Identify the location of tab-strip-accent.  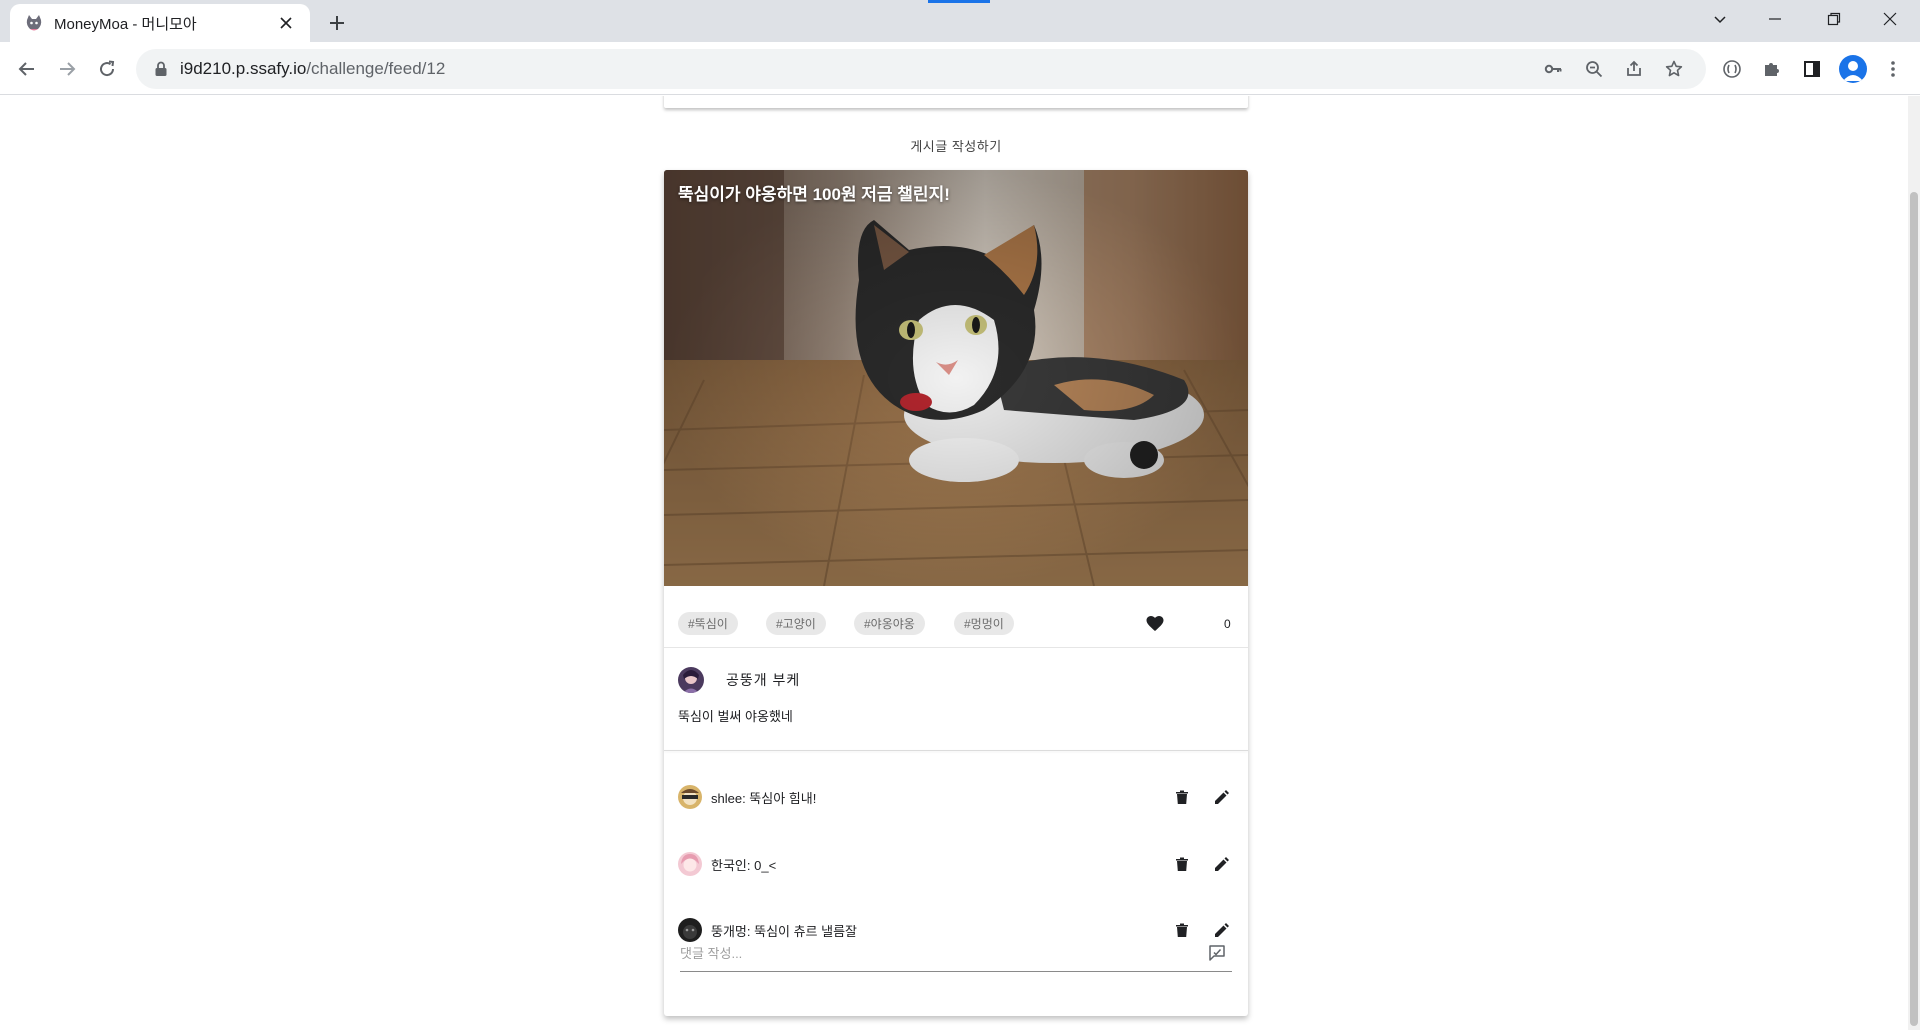
(959, 1).